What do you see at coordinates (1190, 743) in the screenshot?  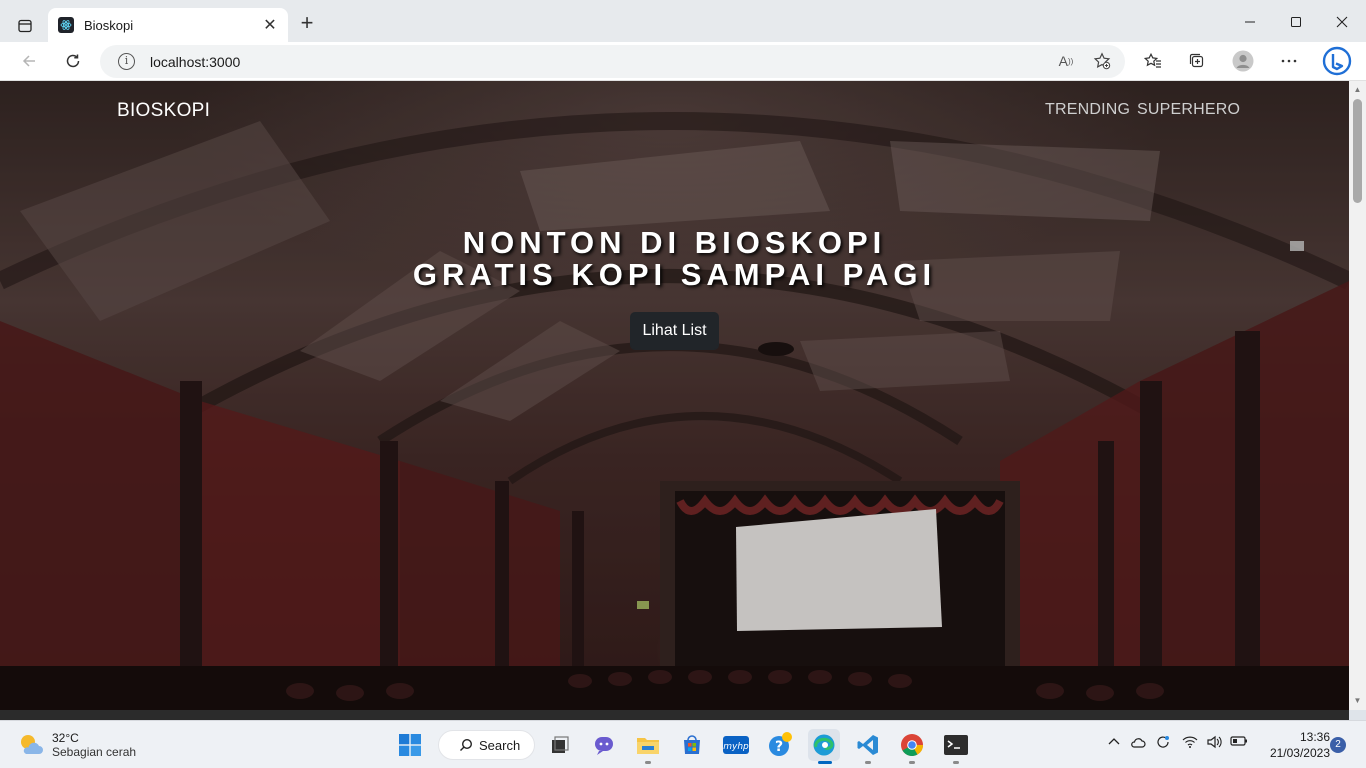 I see `wifi-icon` at bounding box center [1190, 743].